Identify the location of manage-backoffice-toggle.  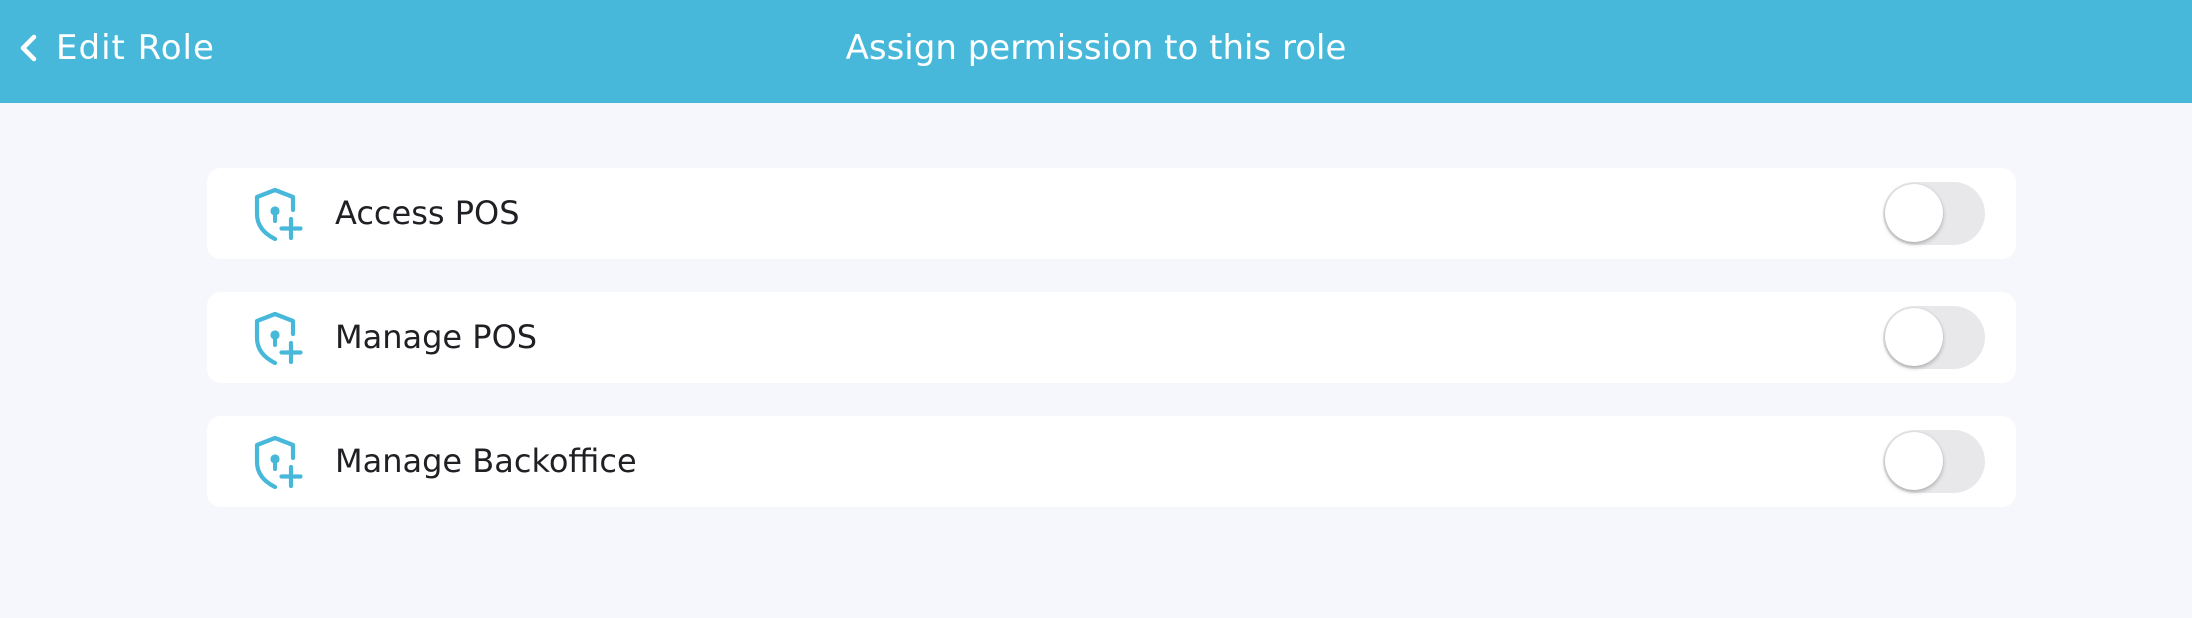
(1934, 461).